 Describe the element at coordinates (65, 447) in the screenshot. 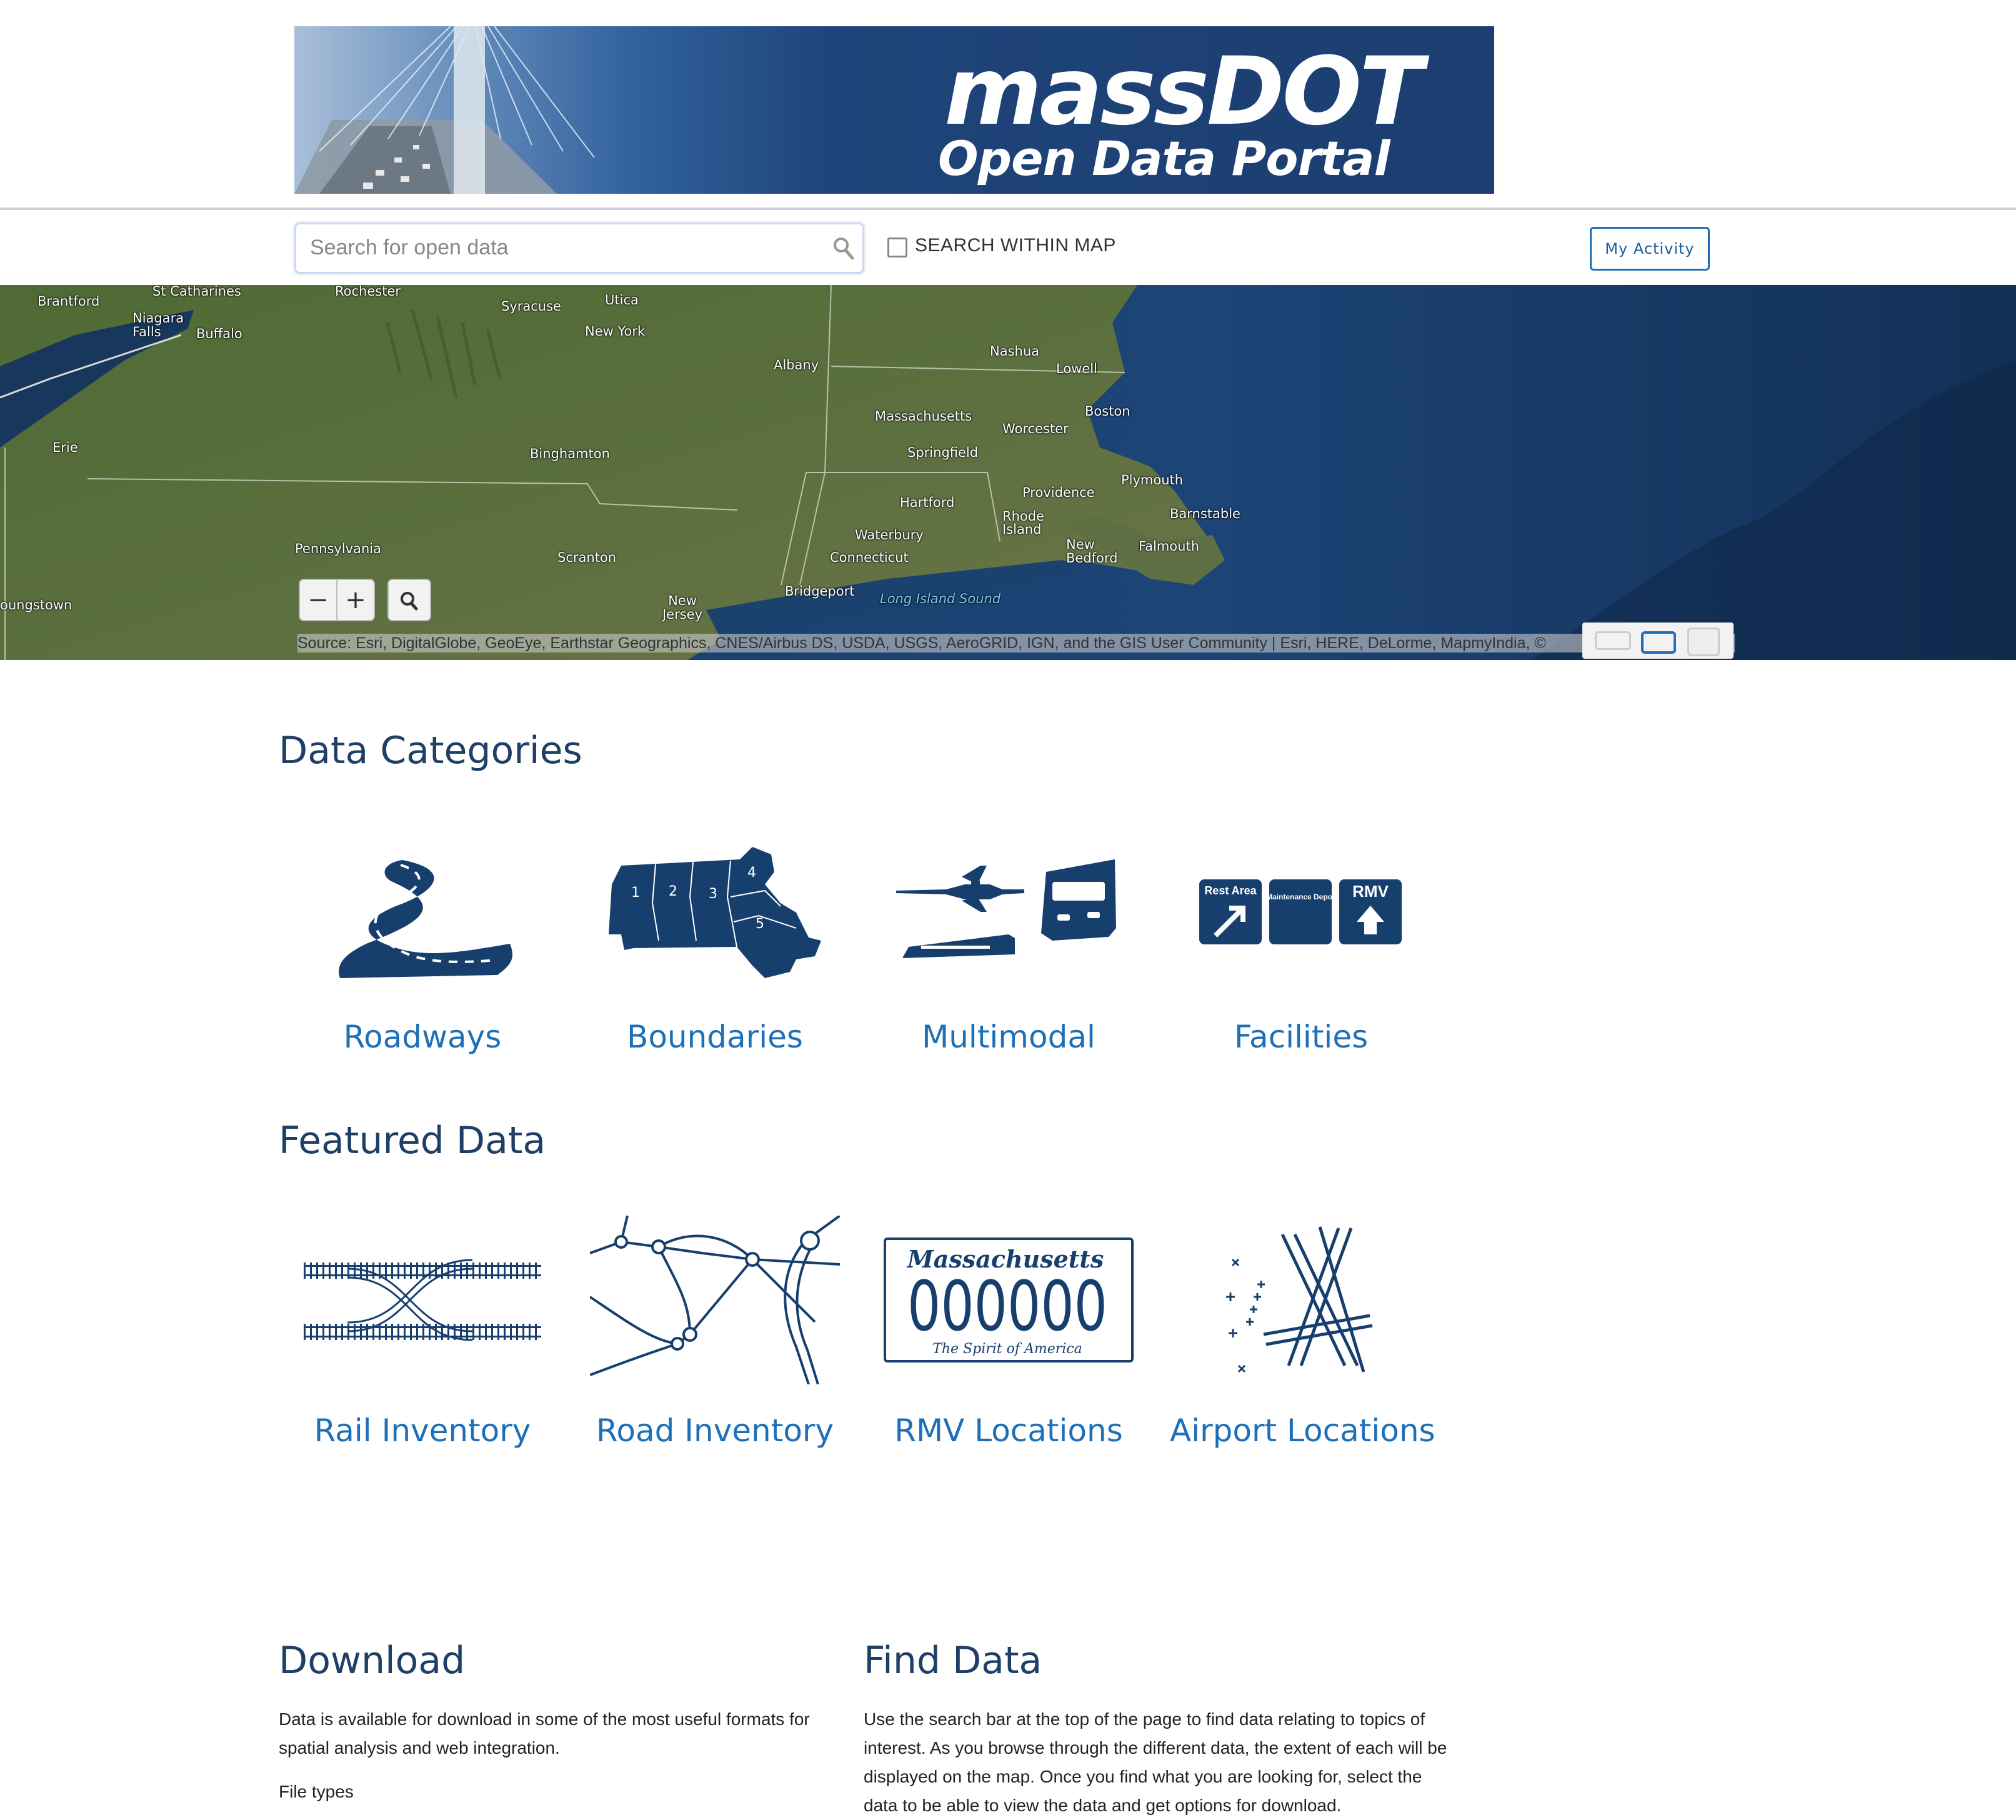

I see `map-label: Erie` at that location.